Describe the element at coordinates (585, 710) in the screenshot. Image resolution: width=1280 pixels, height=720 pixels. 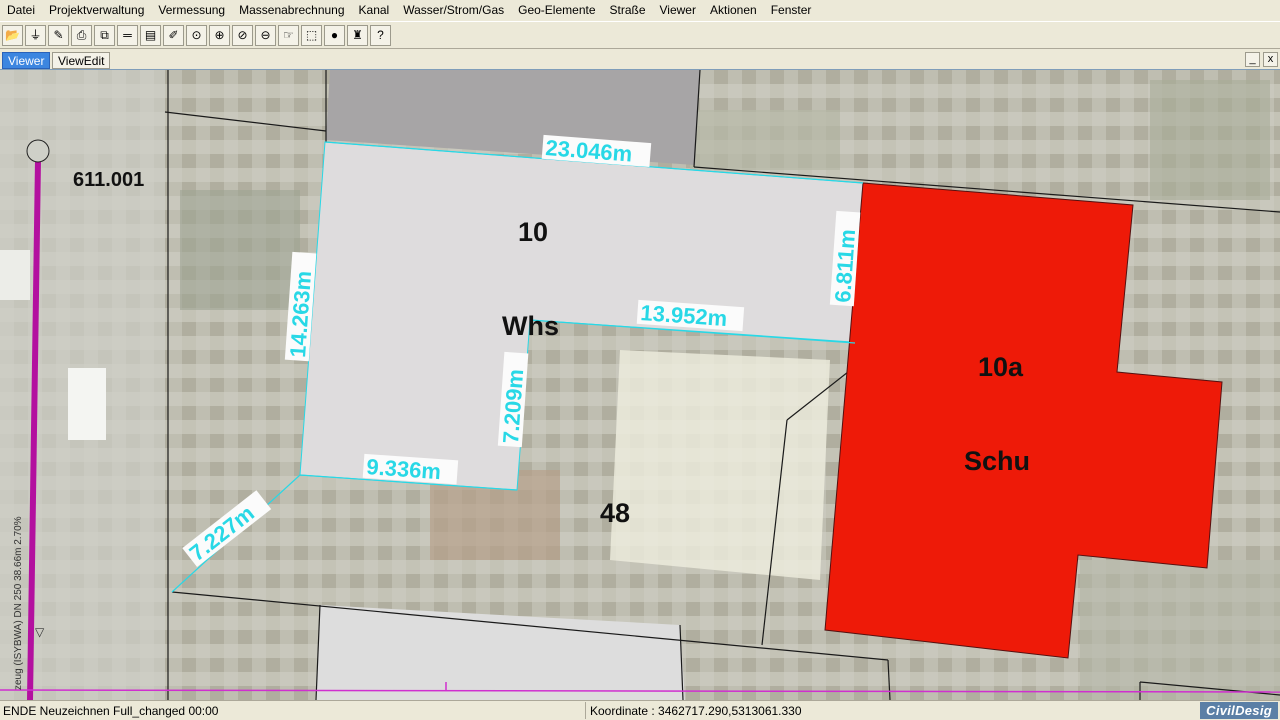
I see `status-divider` at that location.